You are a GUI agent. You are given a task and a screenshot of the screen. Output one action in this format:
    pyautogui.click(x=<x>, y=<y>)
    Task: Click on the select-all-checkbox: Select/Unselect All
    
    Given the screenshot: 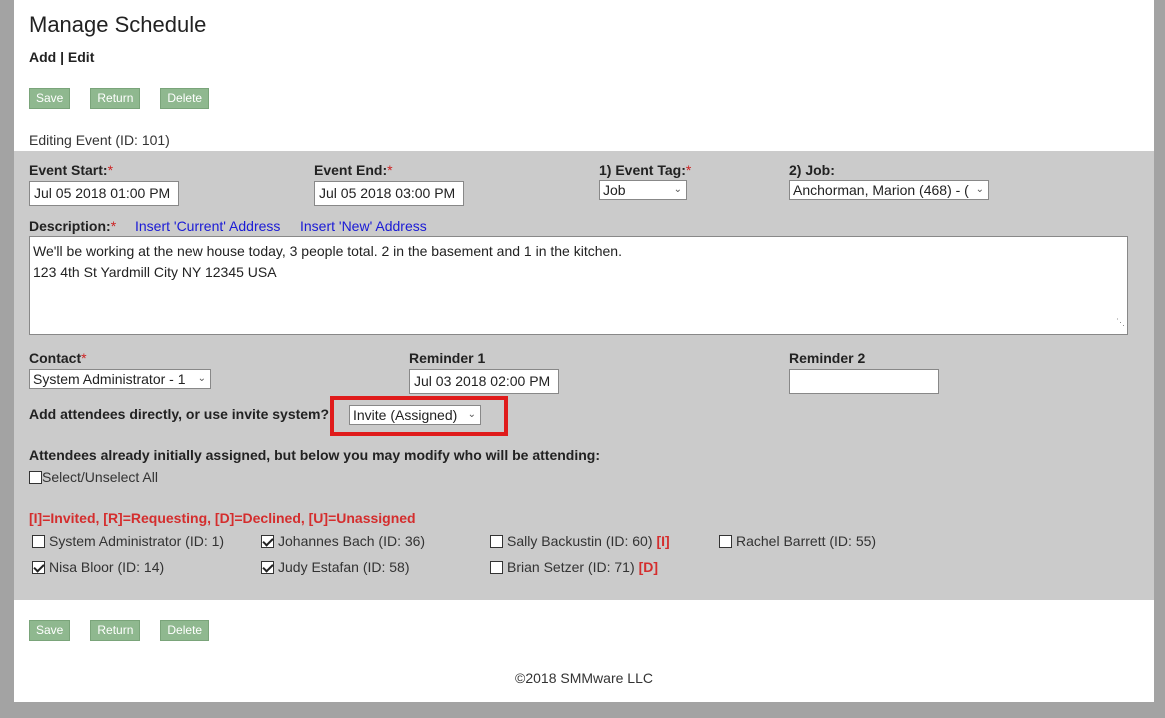 What is the action you would take?
    pyautogui.click(x=93, y=477)
    